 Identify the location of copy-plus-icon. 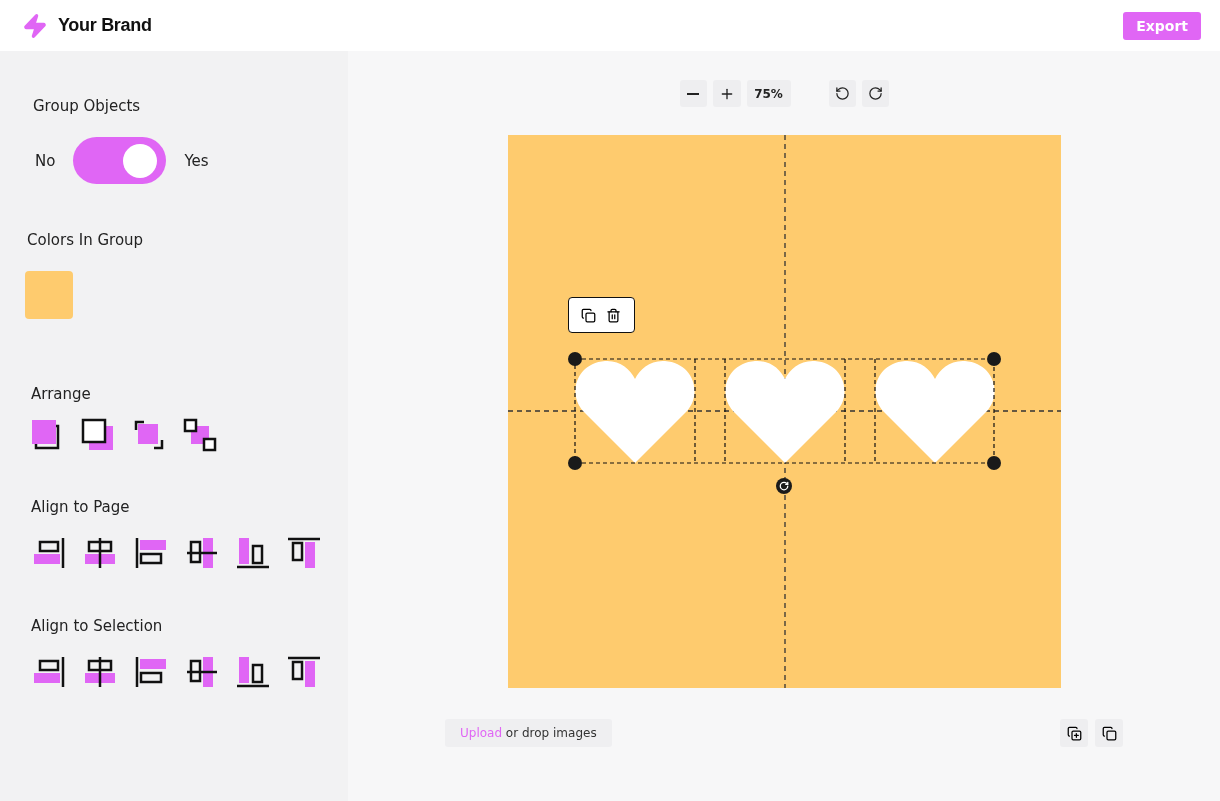
(1074, 733).